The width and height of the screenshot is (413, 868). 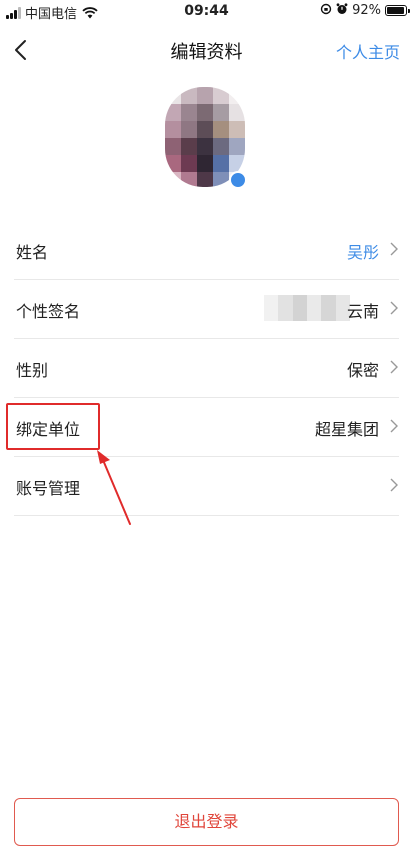 I want to click on annotation-arrow-icon, so click(x=114, y=487).